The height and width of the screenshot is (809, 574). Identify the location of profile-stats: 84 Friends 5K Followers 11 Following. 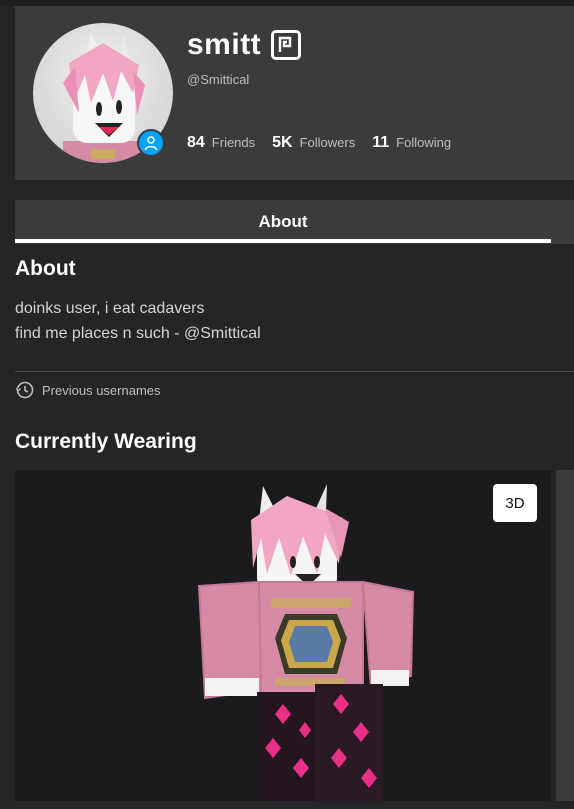
(327, 143).